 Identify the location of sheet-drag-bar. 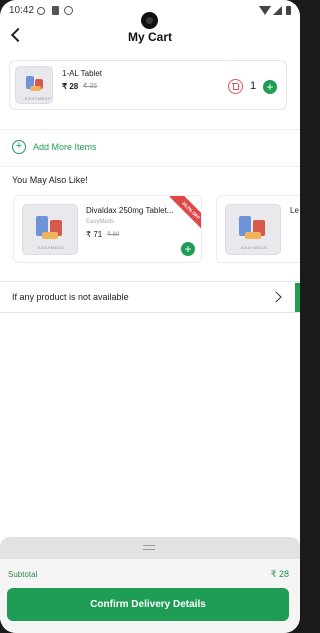
(150, 548).